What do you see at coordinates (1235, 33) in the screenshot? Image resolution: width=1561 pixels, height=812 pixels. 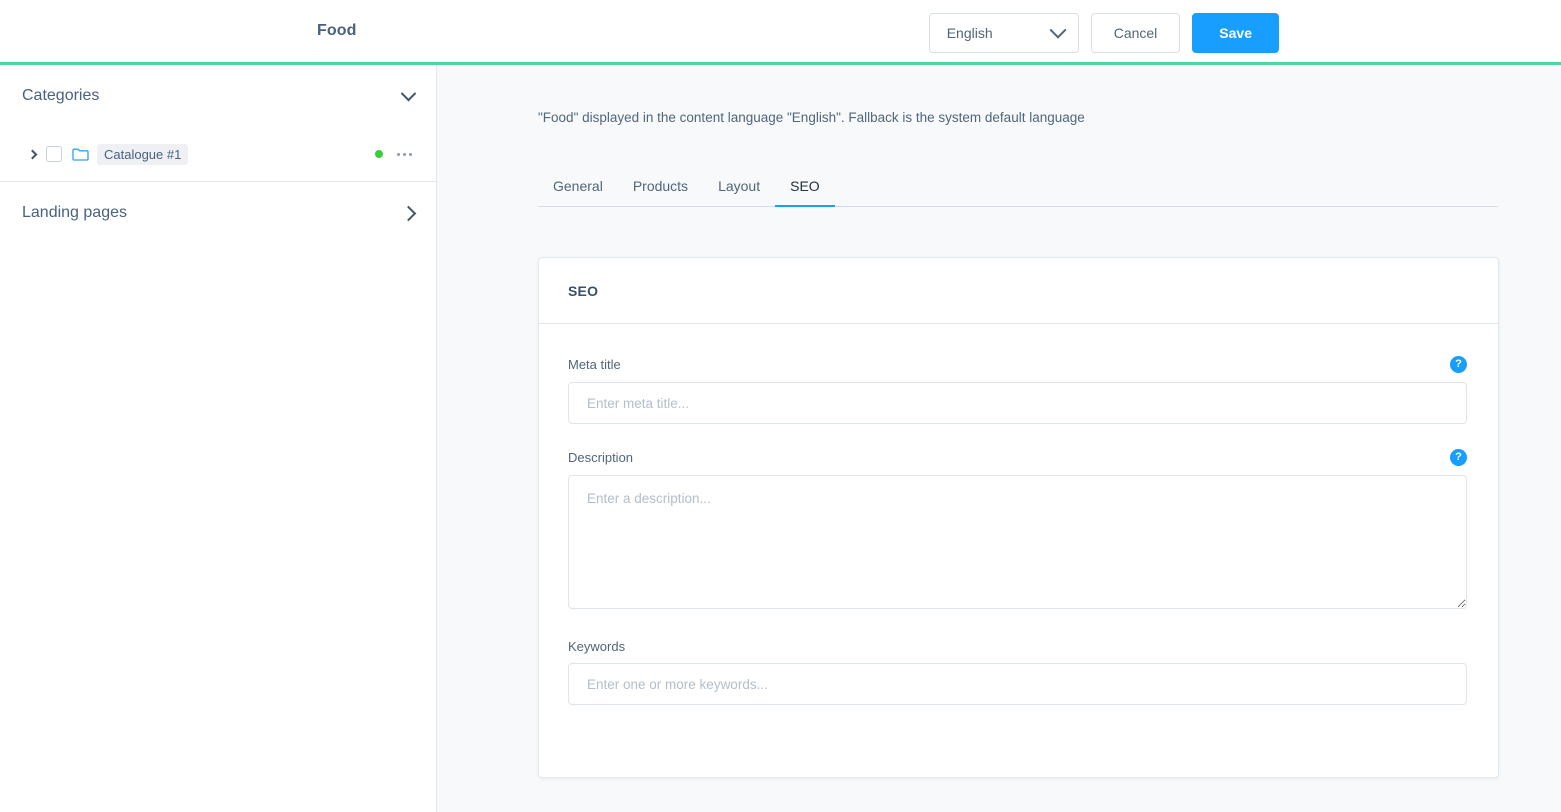 I see `save-button: Save` at bounding box center [1235, 33].